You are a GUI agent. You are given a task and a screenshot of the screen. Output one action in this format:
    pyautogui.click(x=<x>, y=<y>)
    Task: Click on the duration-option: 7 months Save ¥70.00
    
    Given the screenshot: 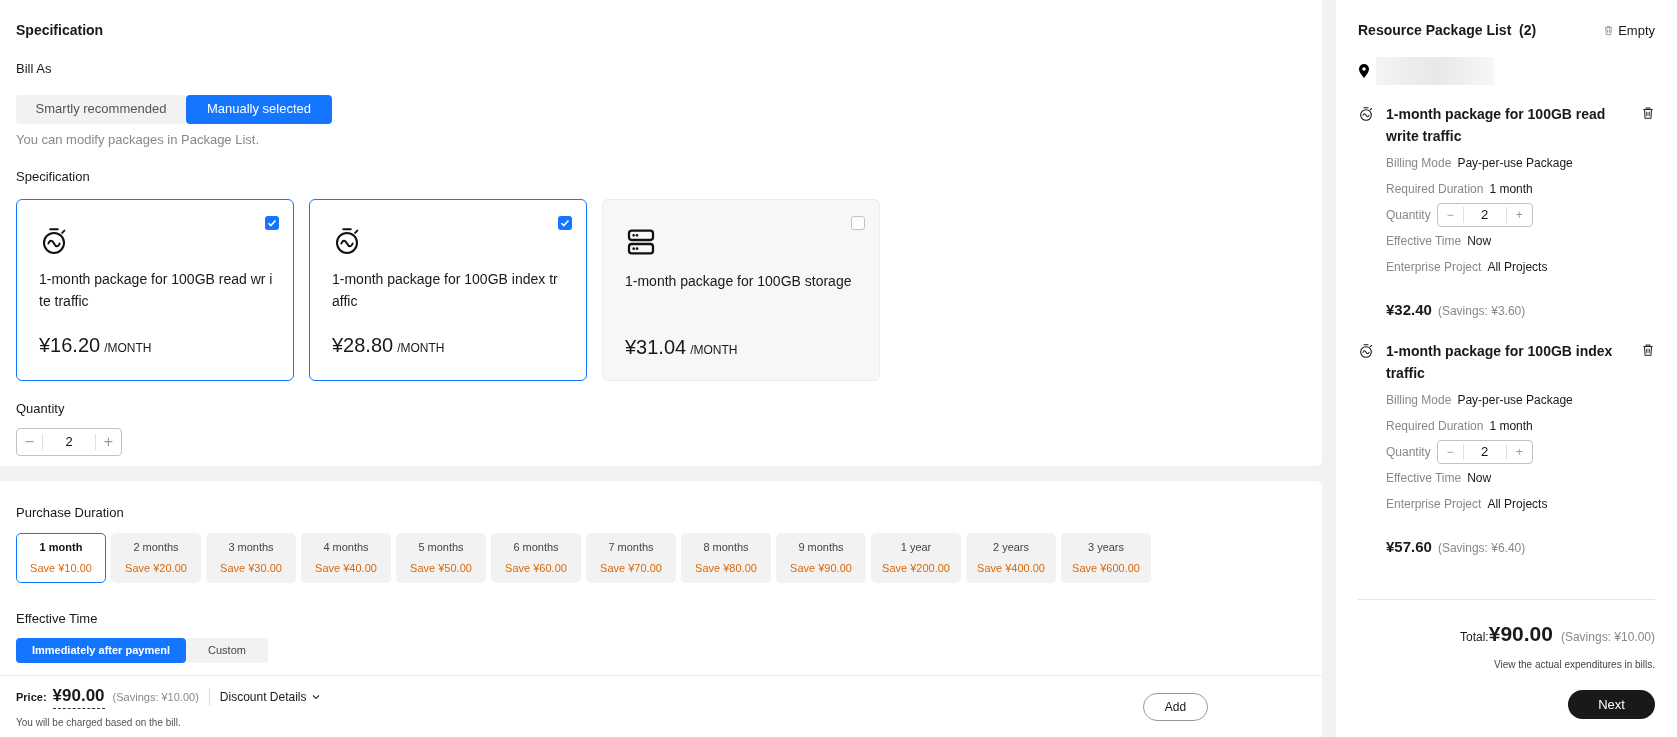 What is the action you would take?
    pyautogui.click(x=631, y=557)
    